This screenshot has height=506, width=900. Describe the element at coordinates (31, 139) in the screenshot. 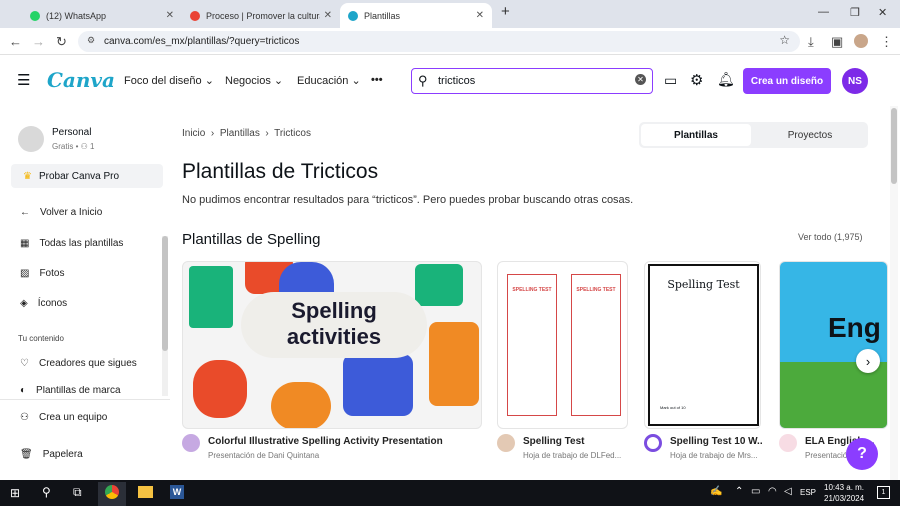

I see `account-avatar` at that location.